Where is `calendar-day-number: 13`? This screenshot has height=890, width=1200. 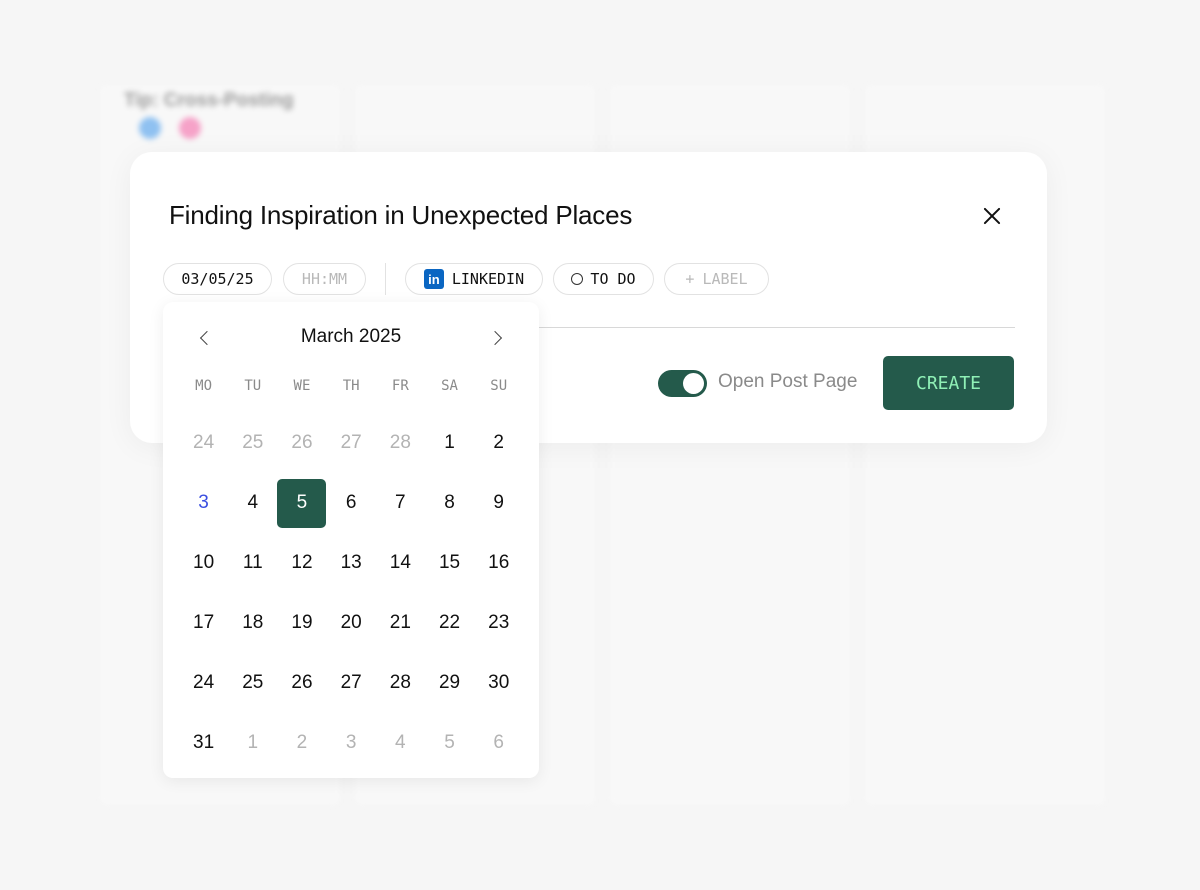
calendar-day-number: 13 is located at coordinates (351, 562).